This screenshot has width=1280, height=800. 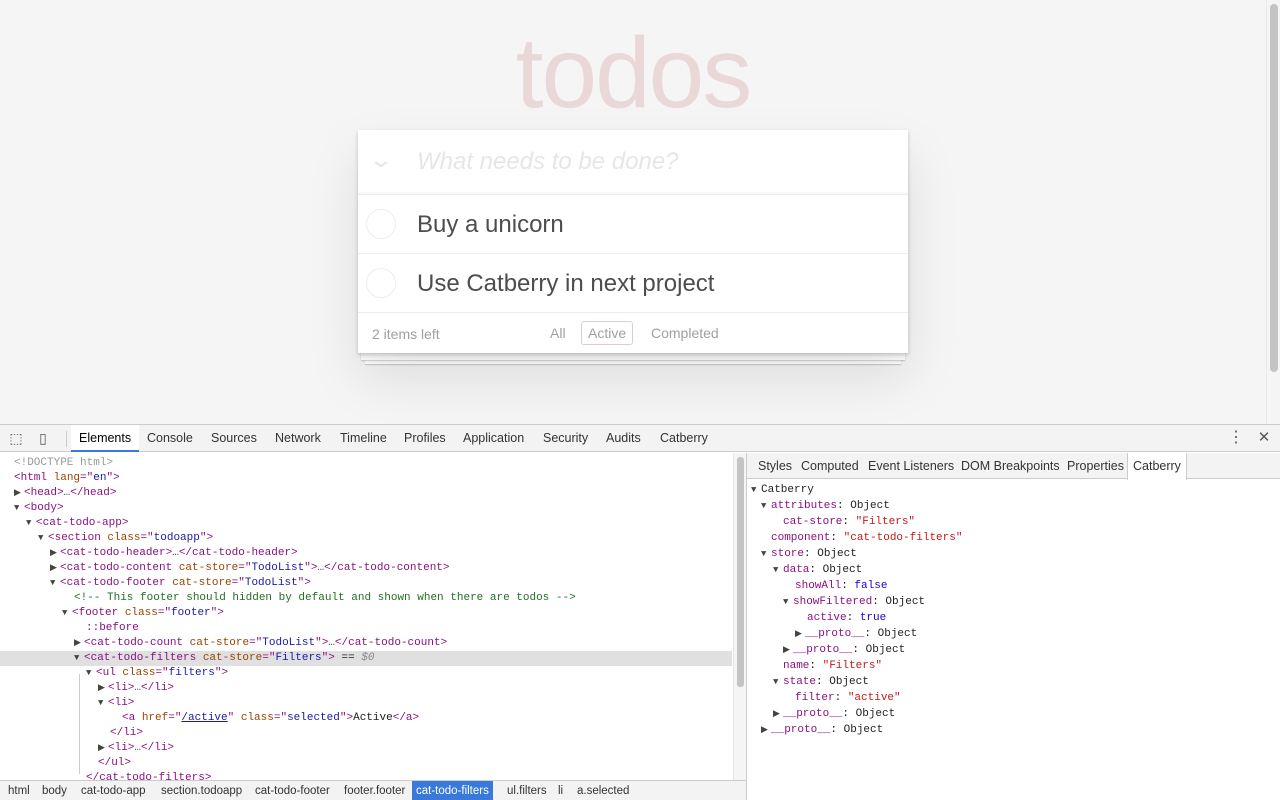 What do you see at coordinates (234, 438) in the screenshot?
I see `tab-sources: Sources` at bounding box center [234, 438].